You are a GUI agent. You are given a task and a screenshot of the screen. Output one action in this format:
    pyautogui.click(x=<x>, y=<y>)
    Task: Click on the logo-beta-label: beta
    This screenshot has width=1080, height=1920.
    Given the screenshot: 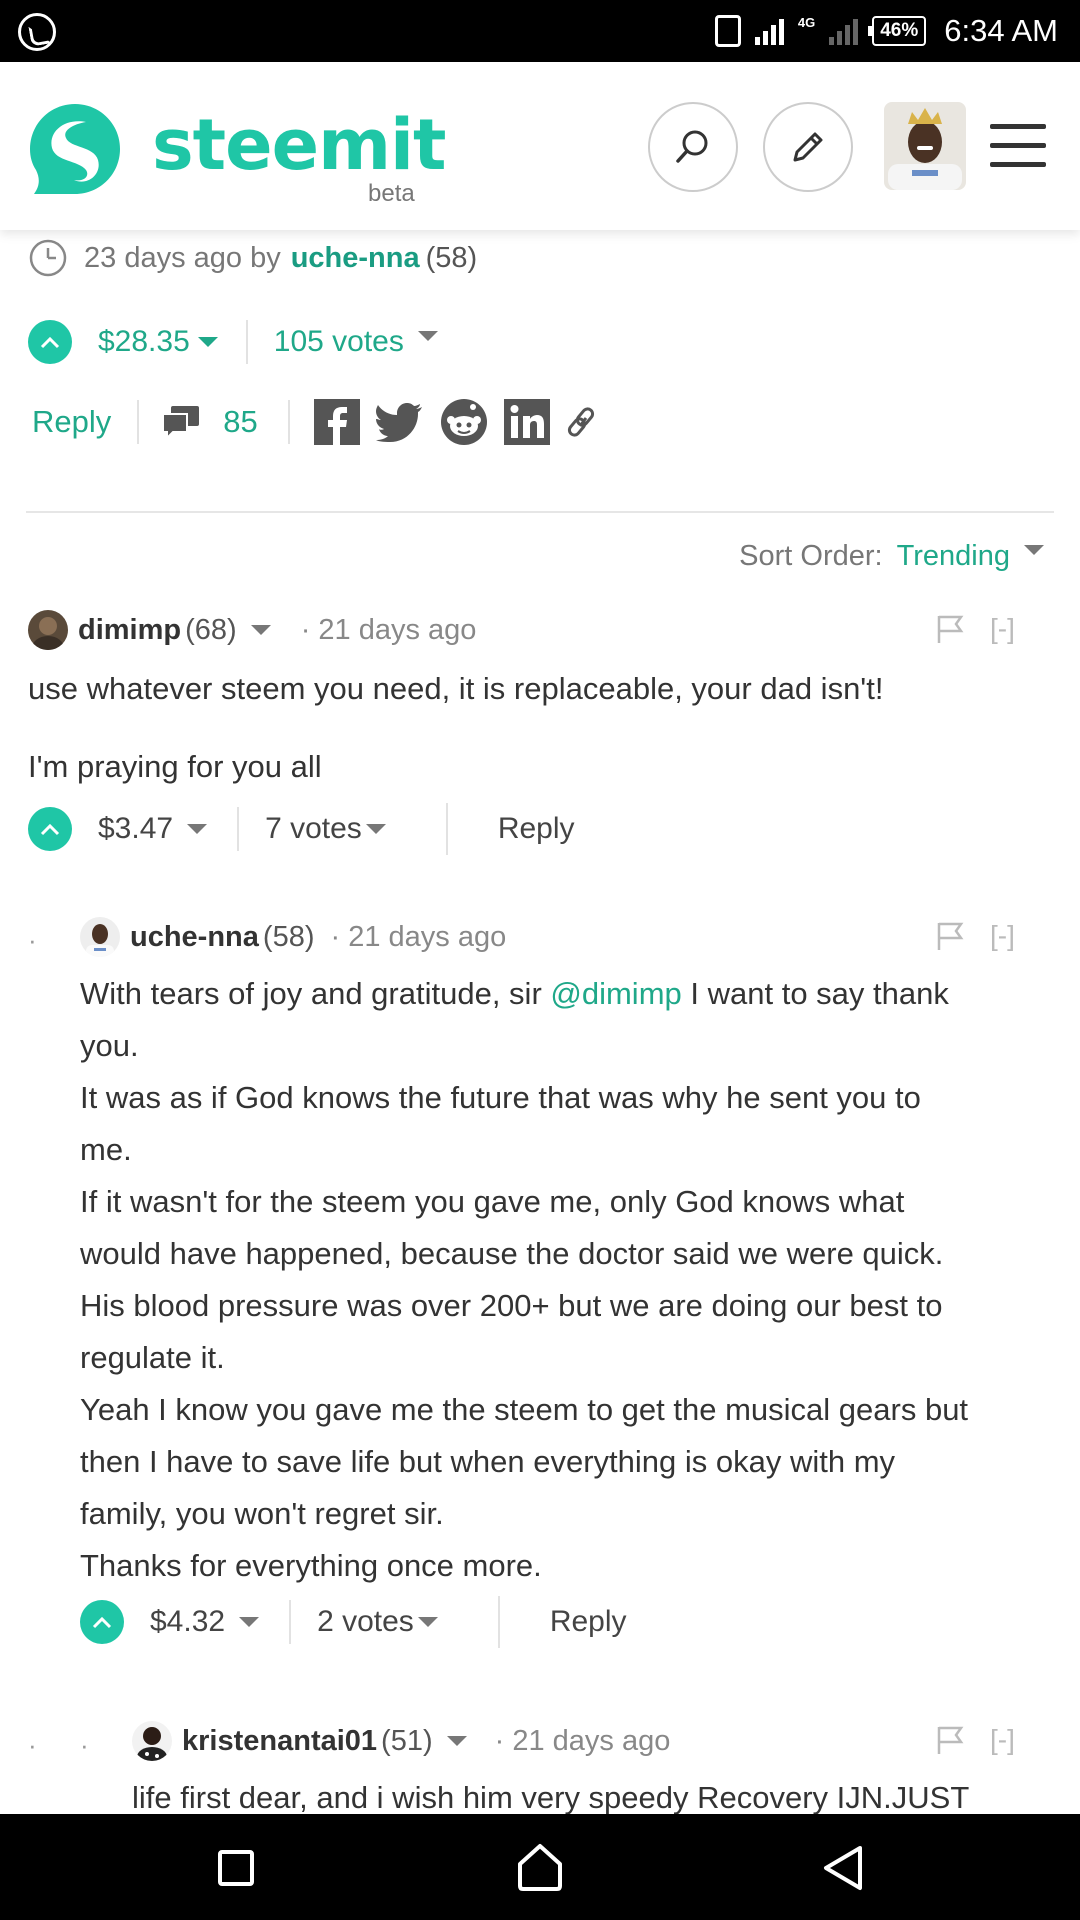 What is the action you would take?
    pyautogui.click(x=391, y=193)
    